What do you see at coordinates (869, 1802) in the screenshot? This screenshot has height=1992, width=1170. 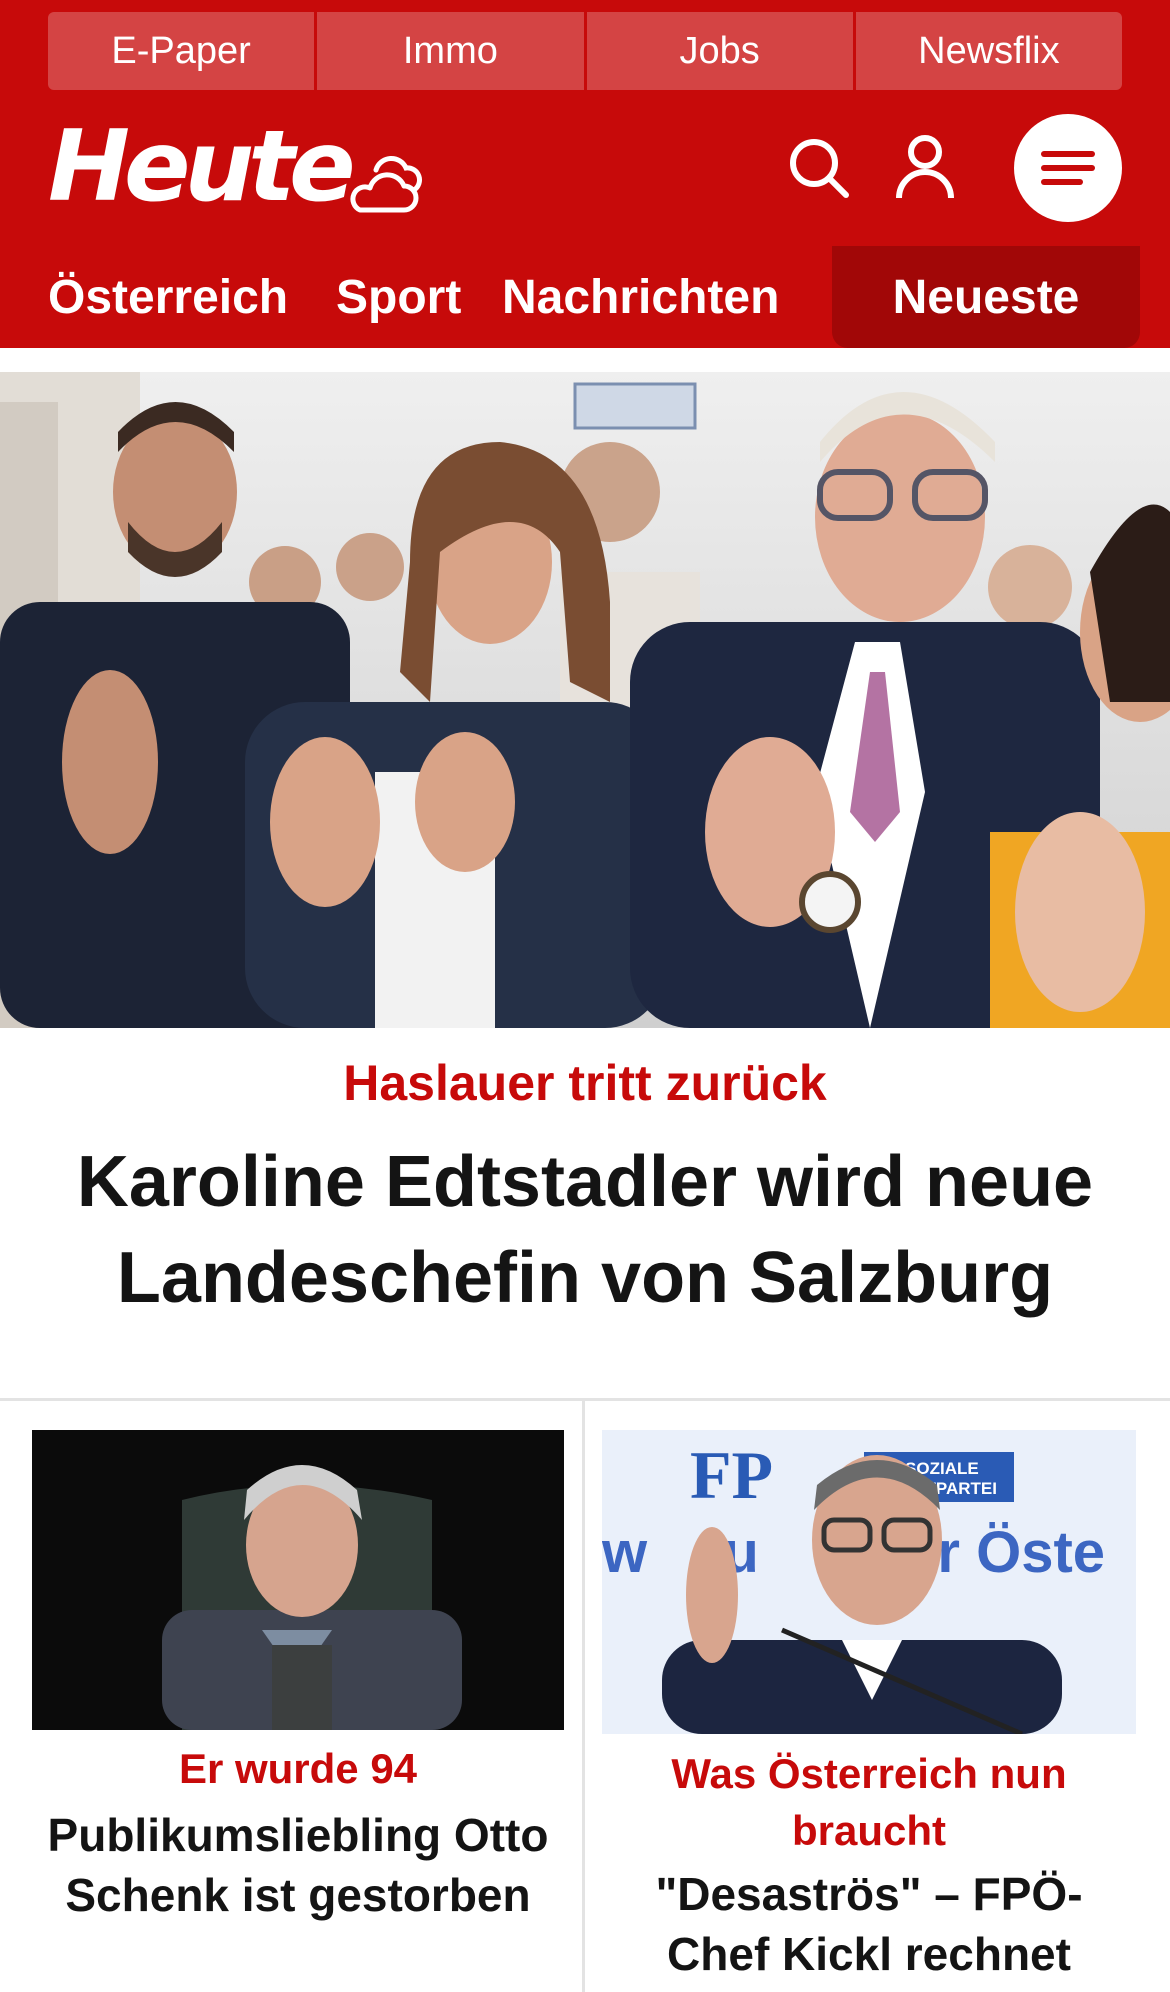 I see `card-kicker: Was Österreich nun braucht` at bounding box center [869, 1802].